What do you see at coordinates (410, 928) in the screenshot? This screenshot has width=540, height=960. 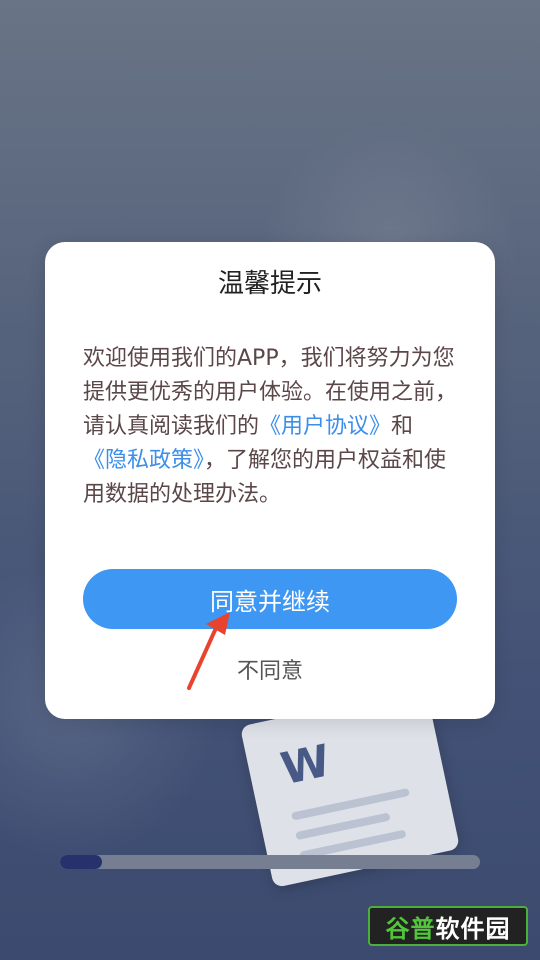 I see `watermark-text: 谷普` at bounding box center [410, 928].